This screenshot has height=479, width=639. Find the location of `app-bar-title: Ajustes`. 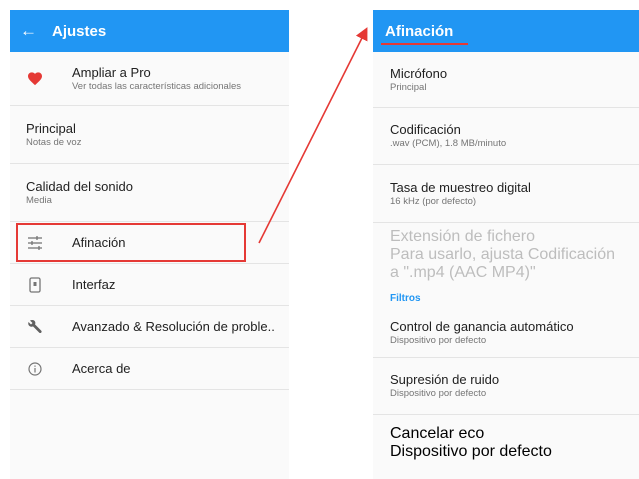

app-bar-title: Ajustes is located at coordinates (79, 31).